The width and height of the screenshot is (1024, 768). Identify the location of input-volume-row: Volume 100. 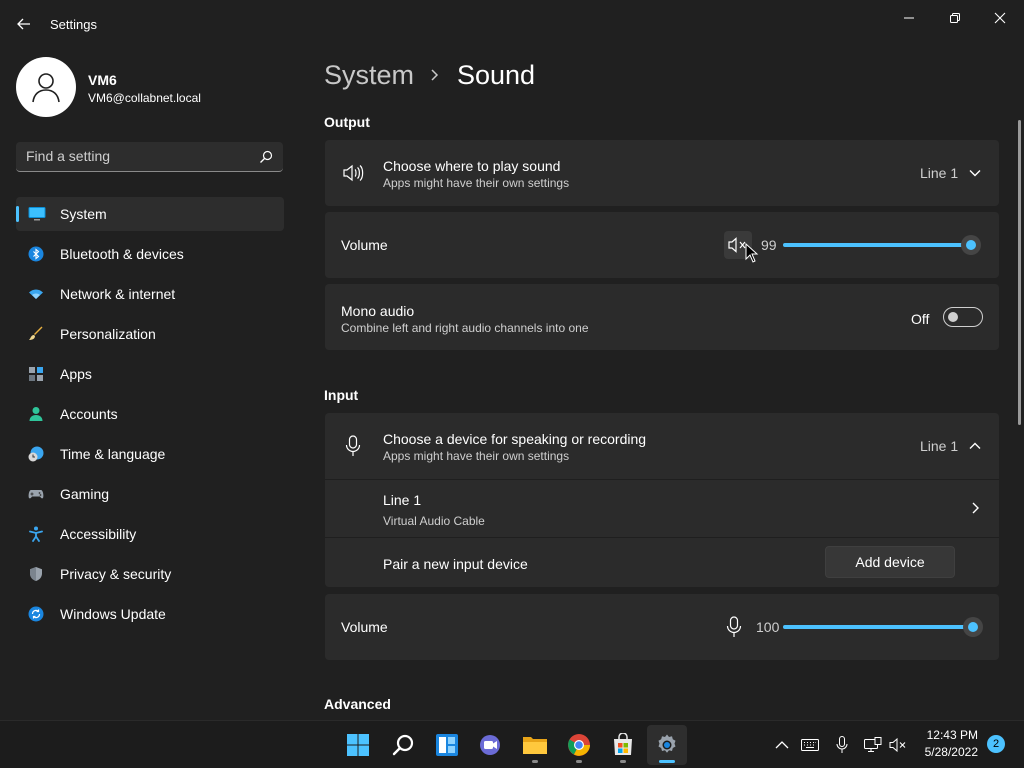
(662, 627).